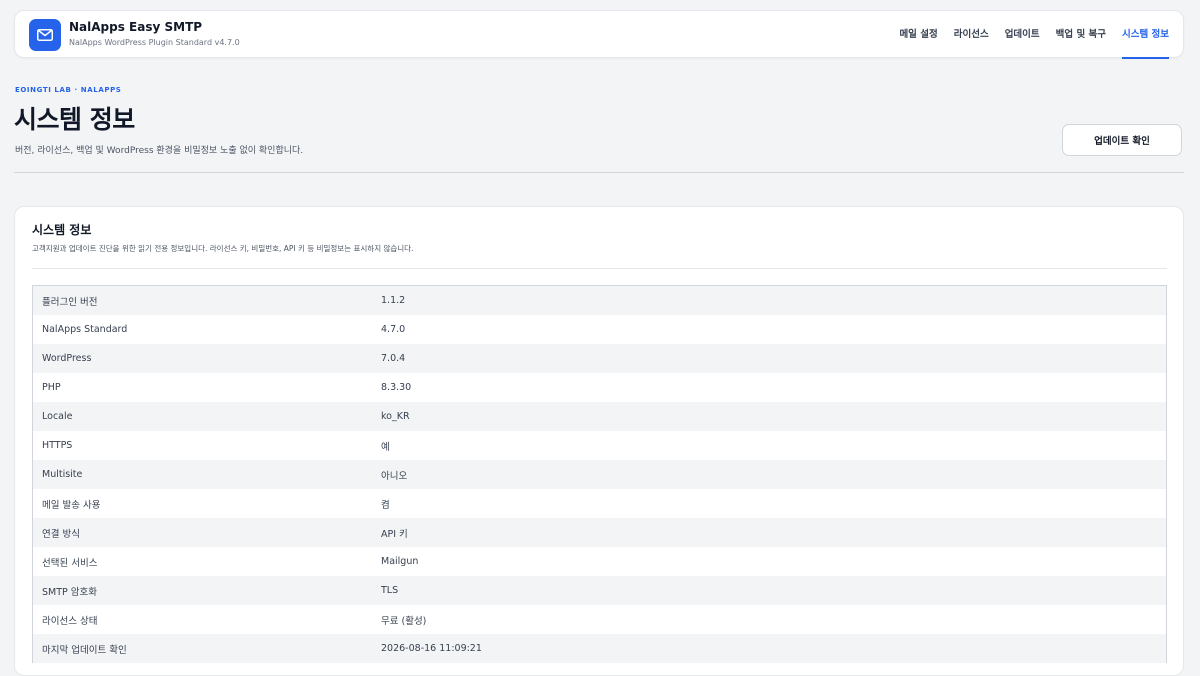 The height and width of the screenshot is (676, 1200). What do you see at coordinates (599, 619) in the screenshot?
I see `table-row: 라이선스 상태 무료 (활성)` at bounding box center [599, 619].